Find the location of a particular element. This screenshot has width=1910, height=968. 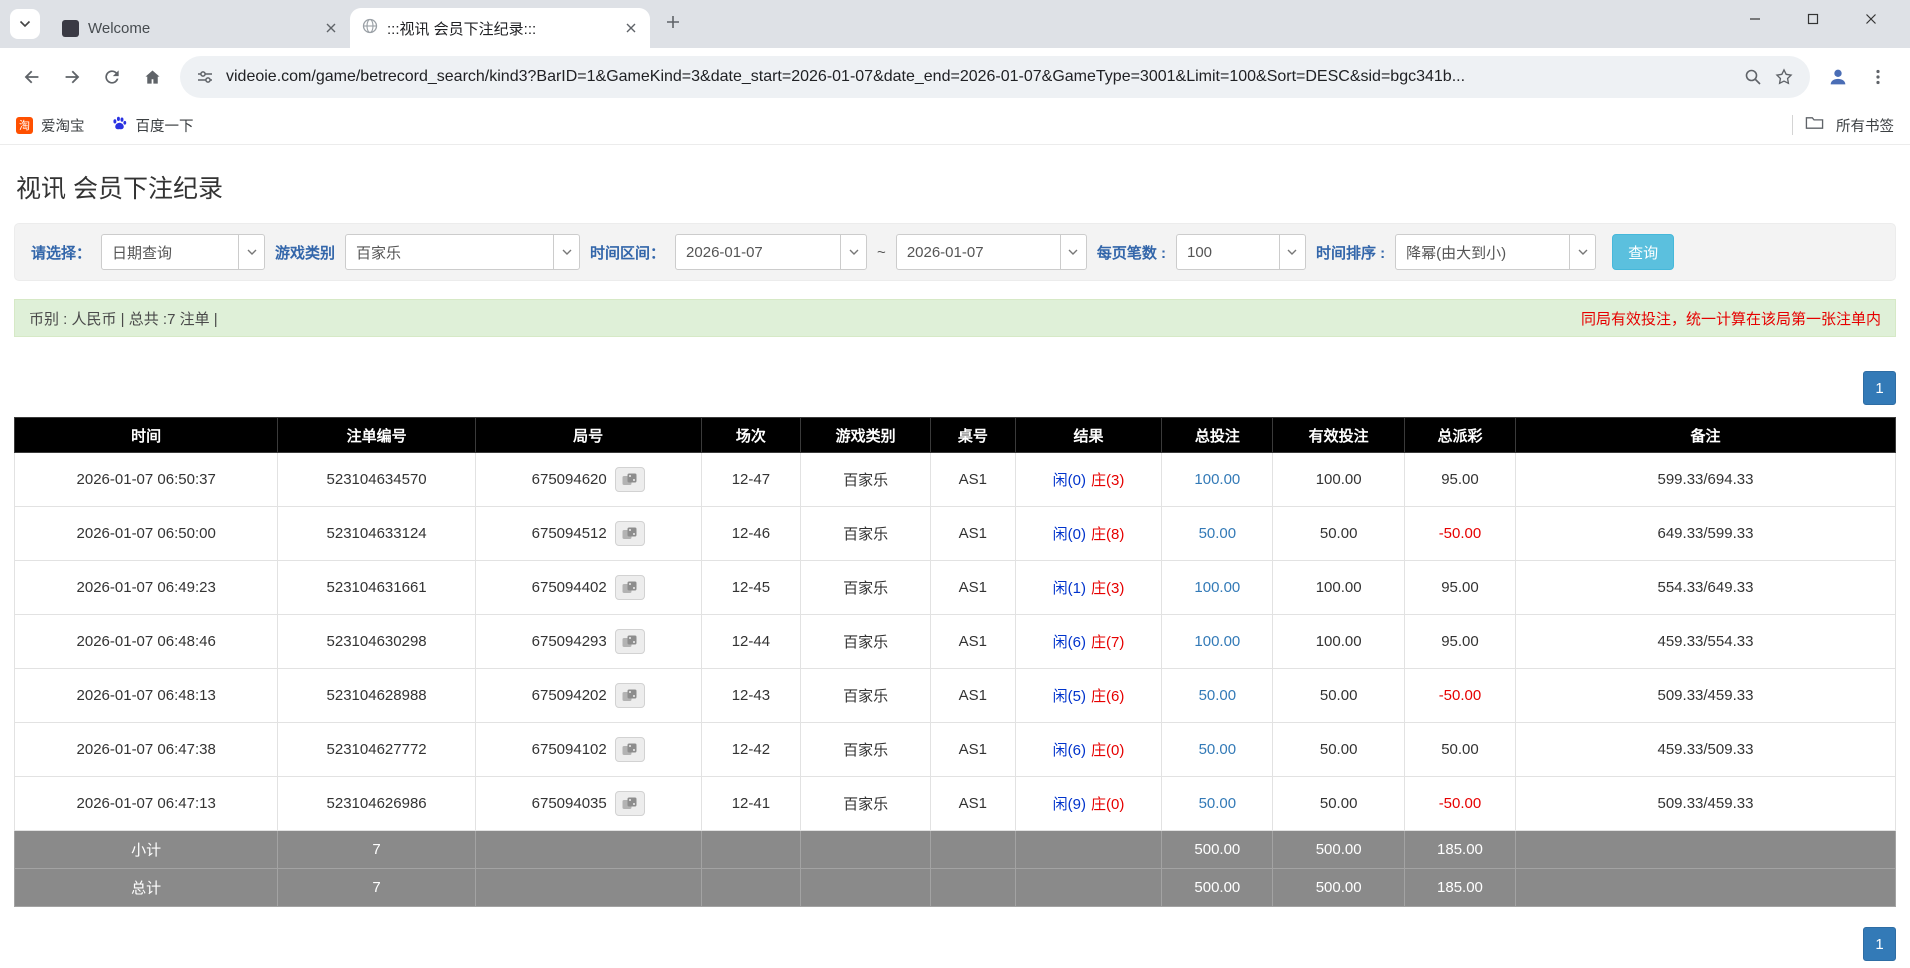

refresh-button is located at coordinates (112, 77).